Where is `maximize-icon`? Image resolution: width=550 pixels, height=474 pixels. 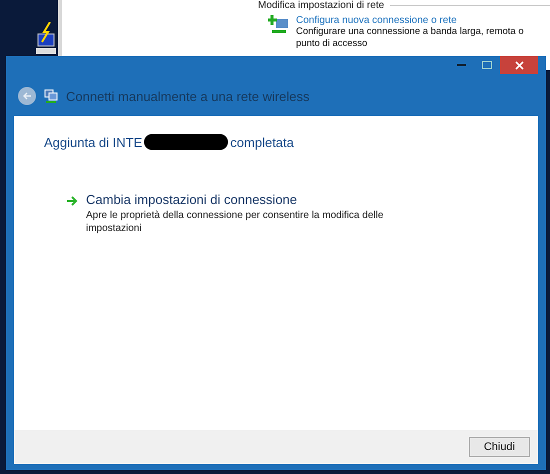
maximize-icon is located at coordinates (487, 65).